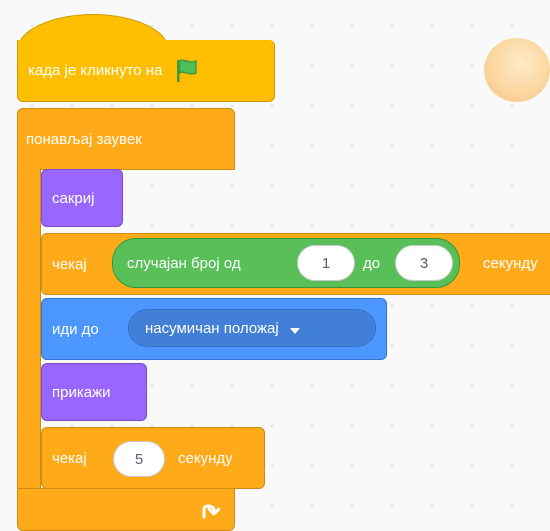 This screenshot has width=550, height=531. I want to click on when-flag-clicked-block: када је кликнуто на, so click(146, 71).